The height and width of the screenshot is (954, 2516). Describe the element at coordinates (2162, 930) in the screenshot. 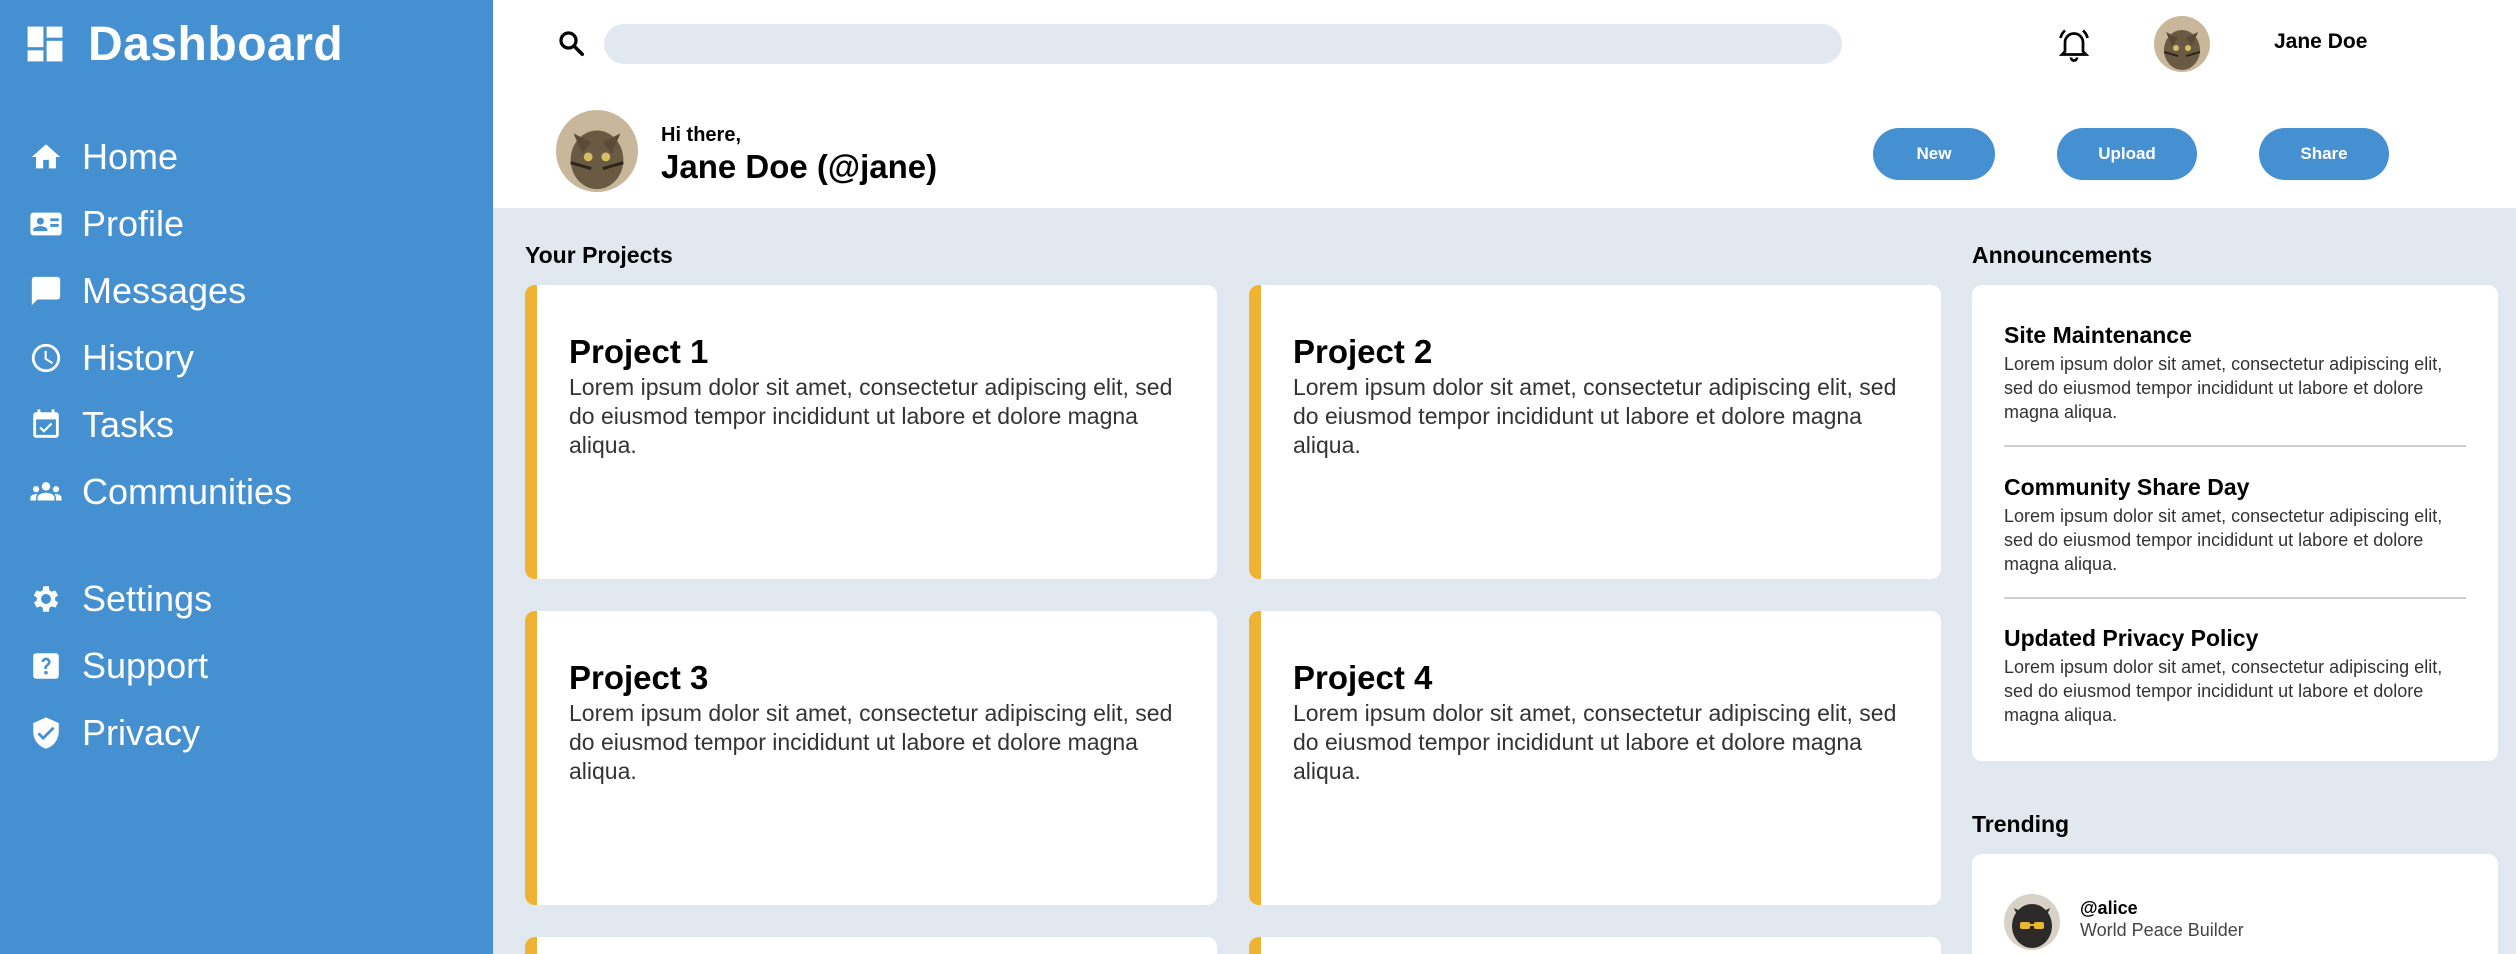

I see `trending-description: World Peace Builder` at that location.